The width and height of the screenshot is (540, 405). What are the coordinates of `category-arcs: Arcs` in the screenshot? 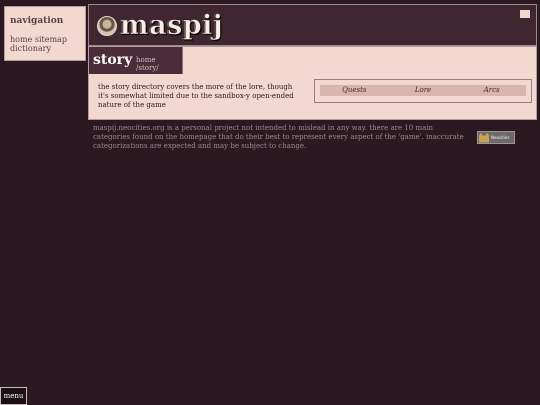 It's located at (491, 90).